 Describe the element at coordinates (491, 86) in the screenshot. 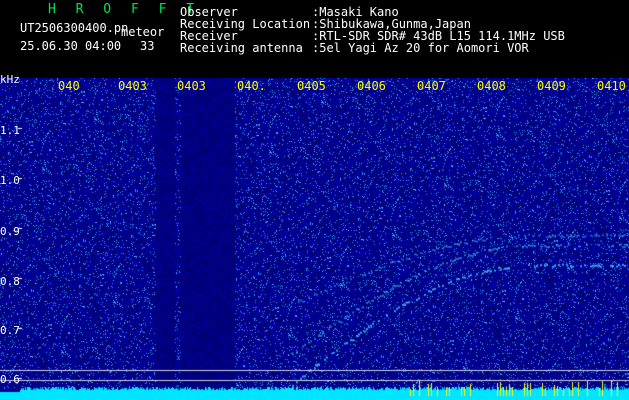

I see `time-tick: 0408` at that location.